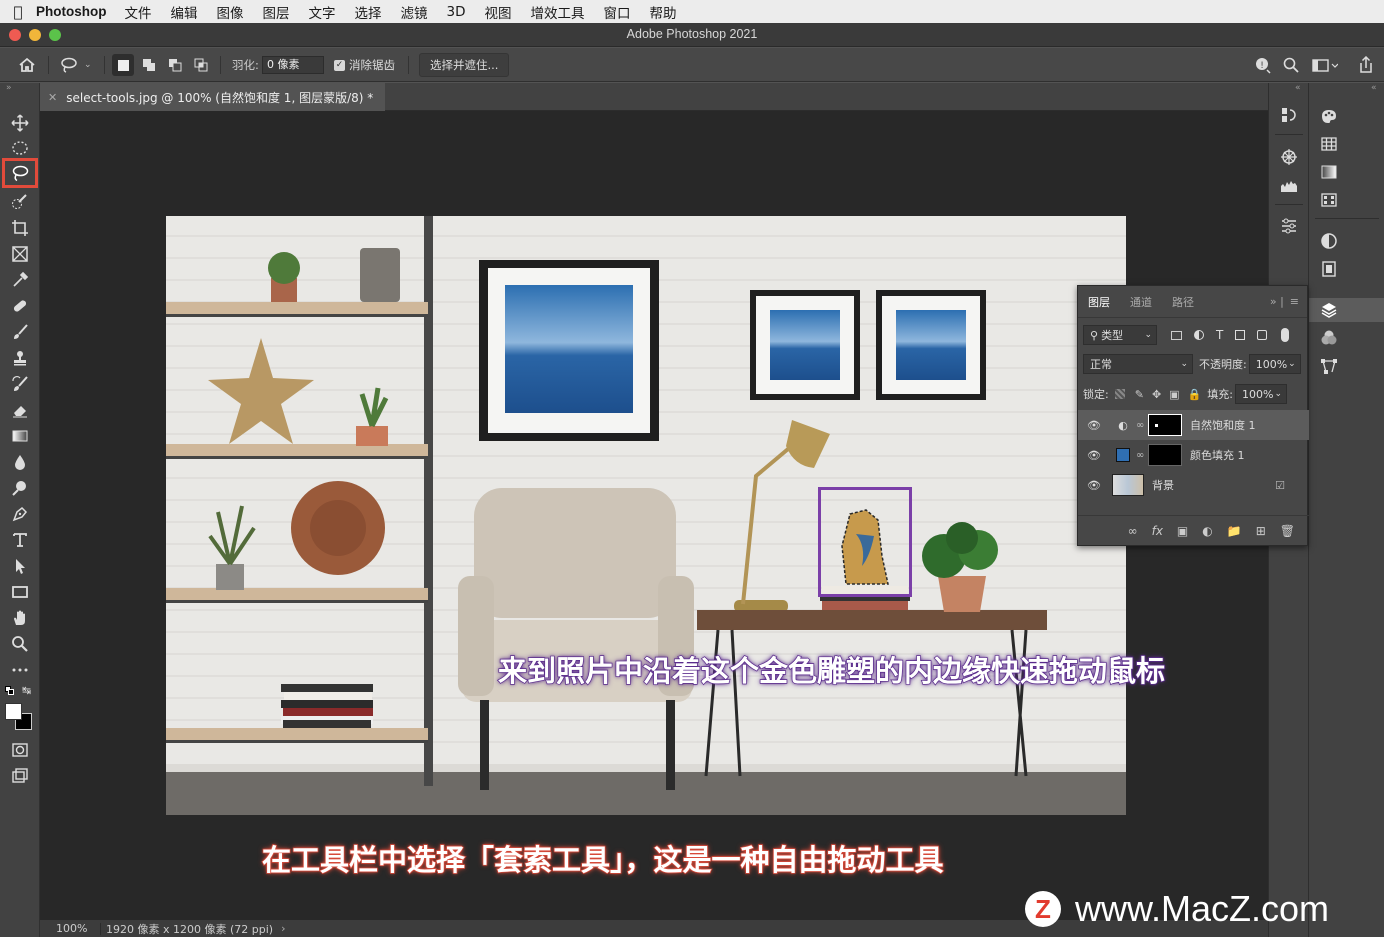 The image size is (1384, 937). What do you see at coordinates (1298, 301) in the screenshot?
I see `panel-menu-icon: ≡` at bounding box center [1298, 301].